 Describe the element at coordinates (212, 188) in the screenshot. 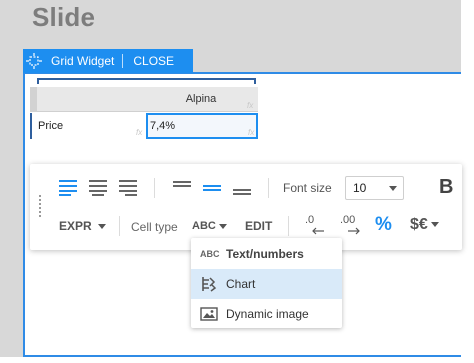

I see `valign-middle-icon` at that location.